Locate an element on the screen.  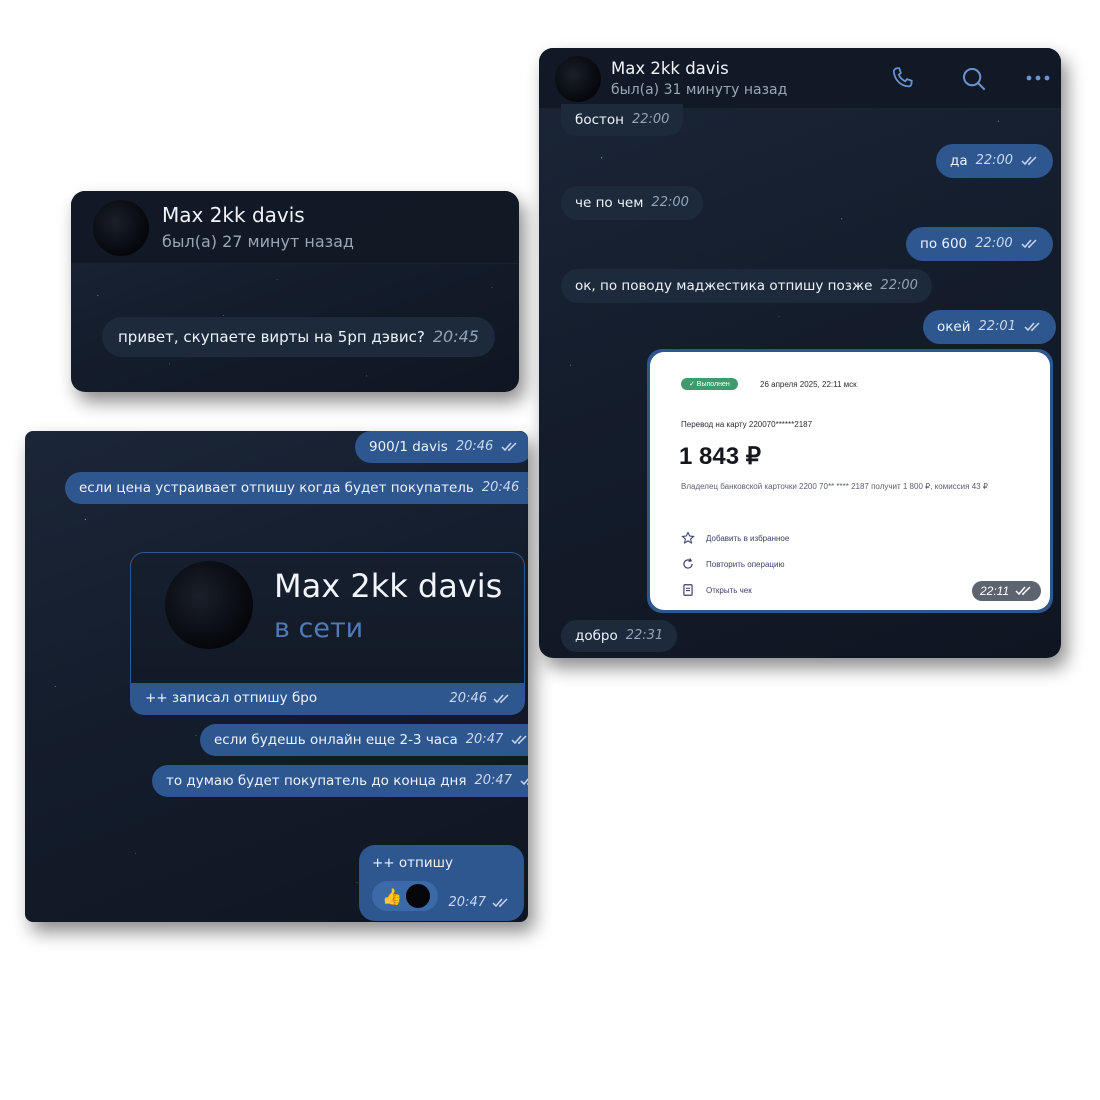
message-text: ++ отпишу is located at coordinates (412, 863).